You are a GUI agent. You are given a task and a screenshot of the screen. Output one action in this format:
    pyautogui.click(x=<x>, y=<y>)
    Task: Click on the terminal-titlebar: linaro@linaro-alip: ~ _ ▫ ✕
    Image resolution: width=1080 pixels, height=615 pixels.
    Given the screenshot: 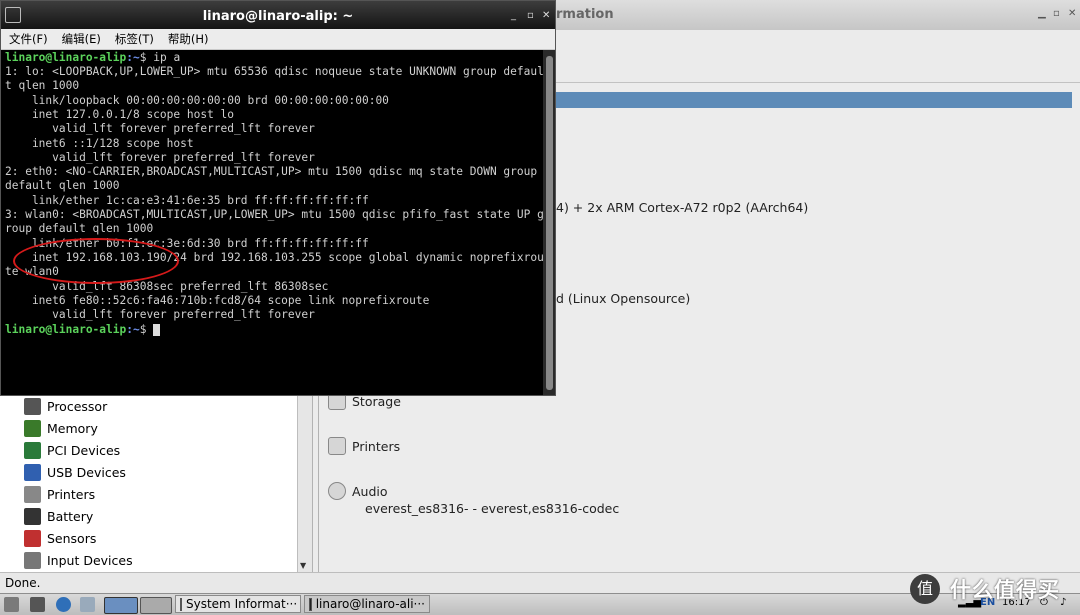 What is the action you would take?
    pyautogui.click(x=278, y=15)
    